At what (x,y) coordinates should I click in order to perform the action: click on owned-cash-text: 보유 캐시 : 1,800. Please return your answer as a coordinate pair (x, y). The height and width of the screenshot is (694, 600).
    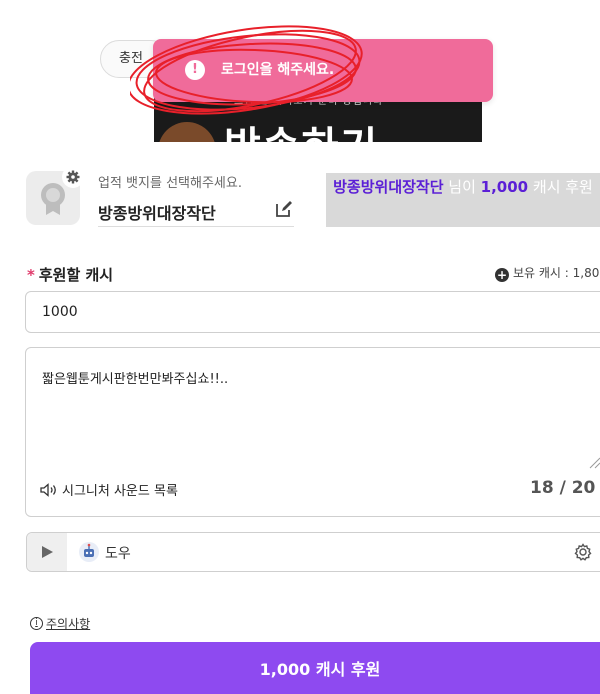
    Looking at the image, I should click on (556, 273).